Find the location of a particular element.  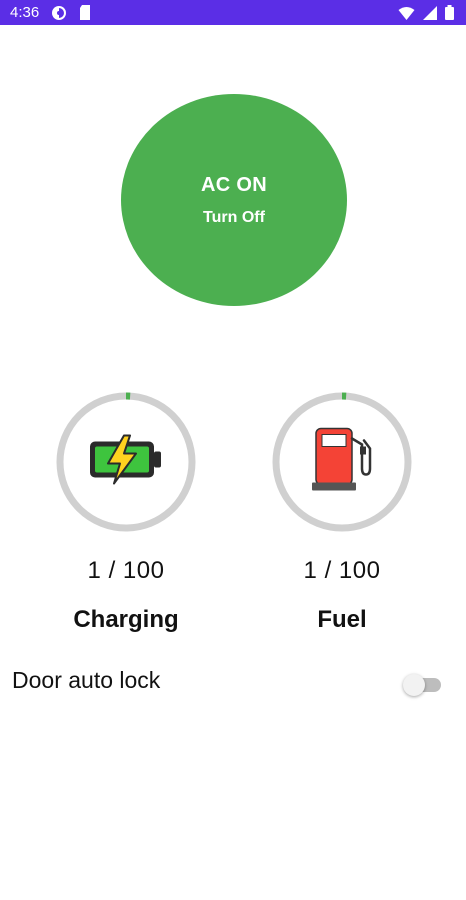

door-auto-lock-label: Door auto lock is located at coordinates (86, 680).